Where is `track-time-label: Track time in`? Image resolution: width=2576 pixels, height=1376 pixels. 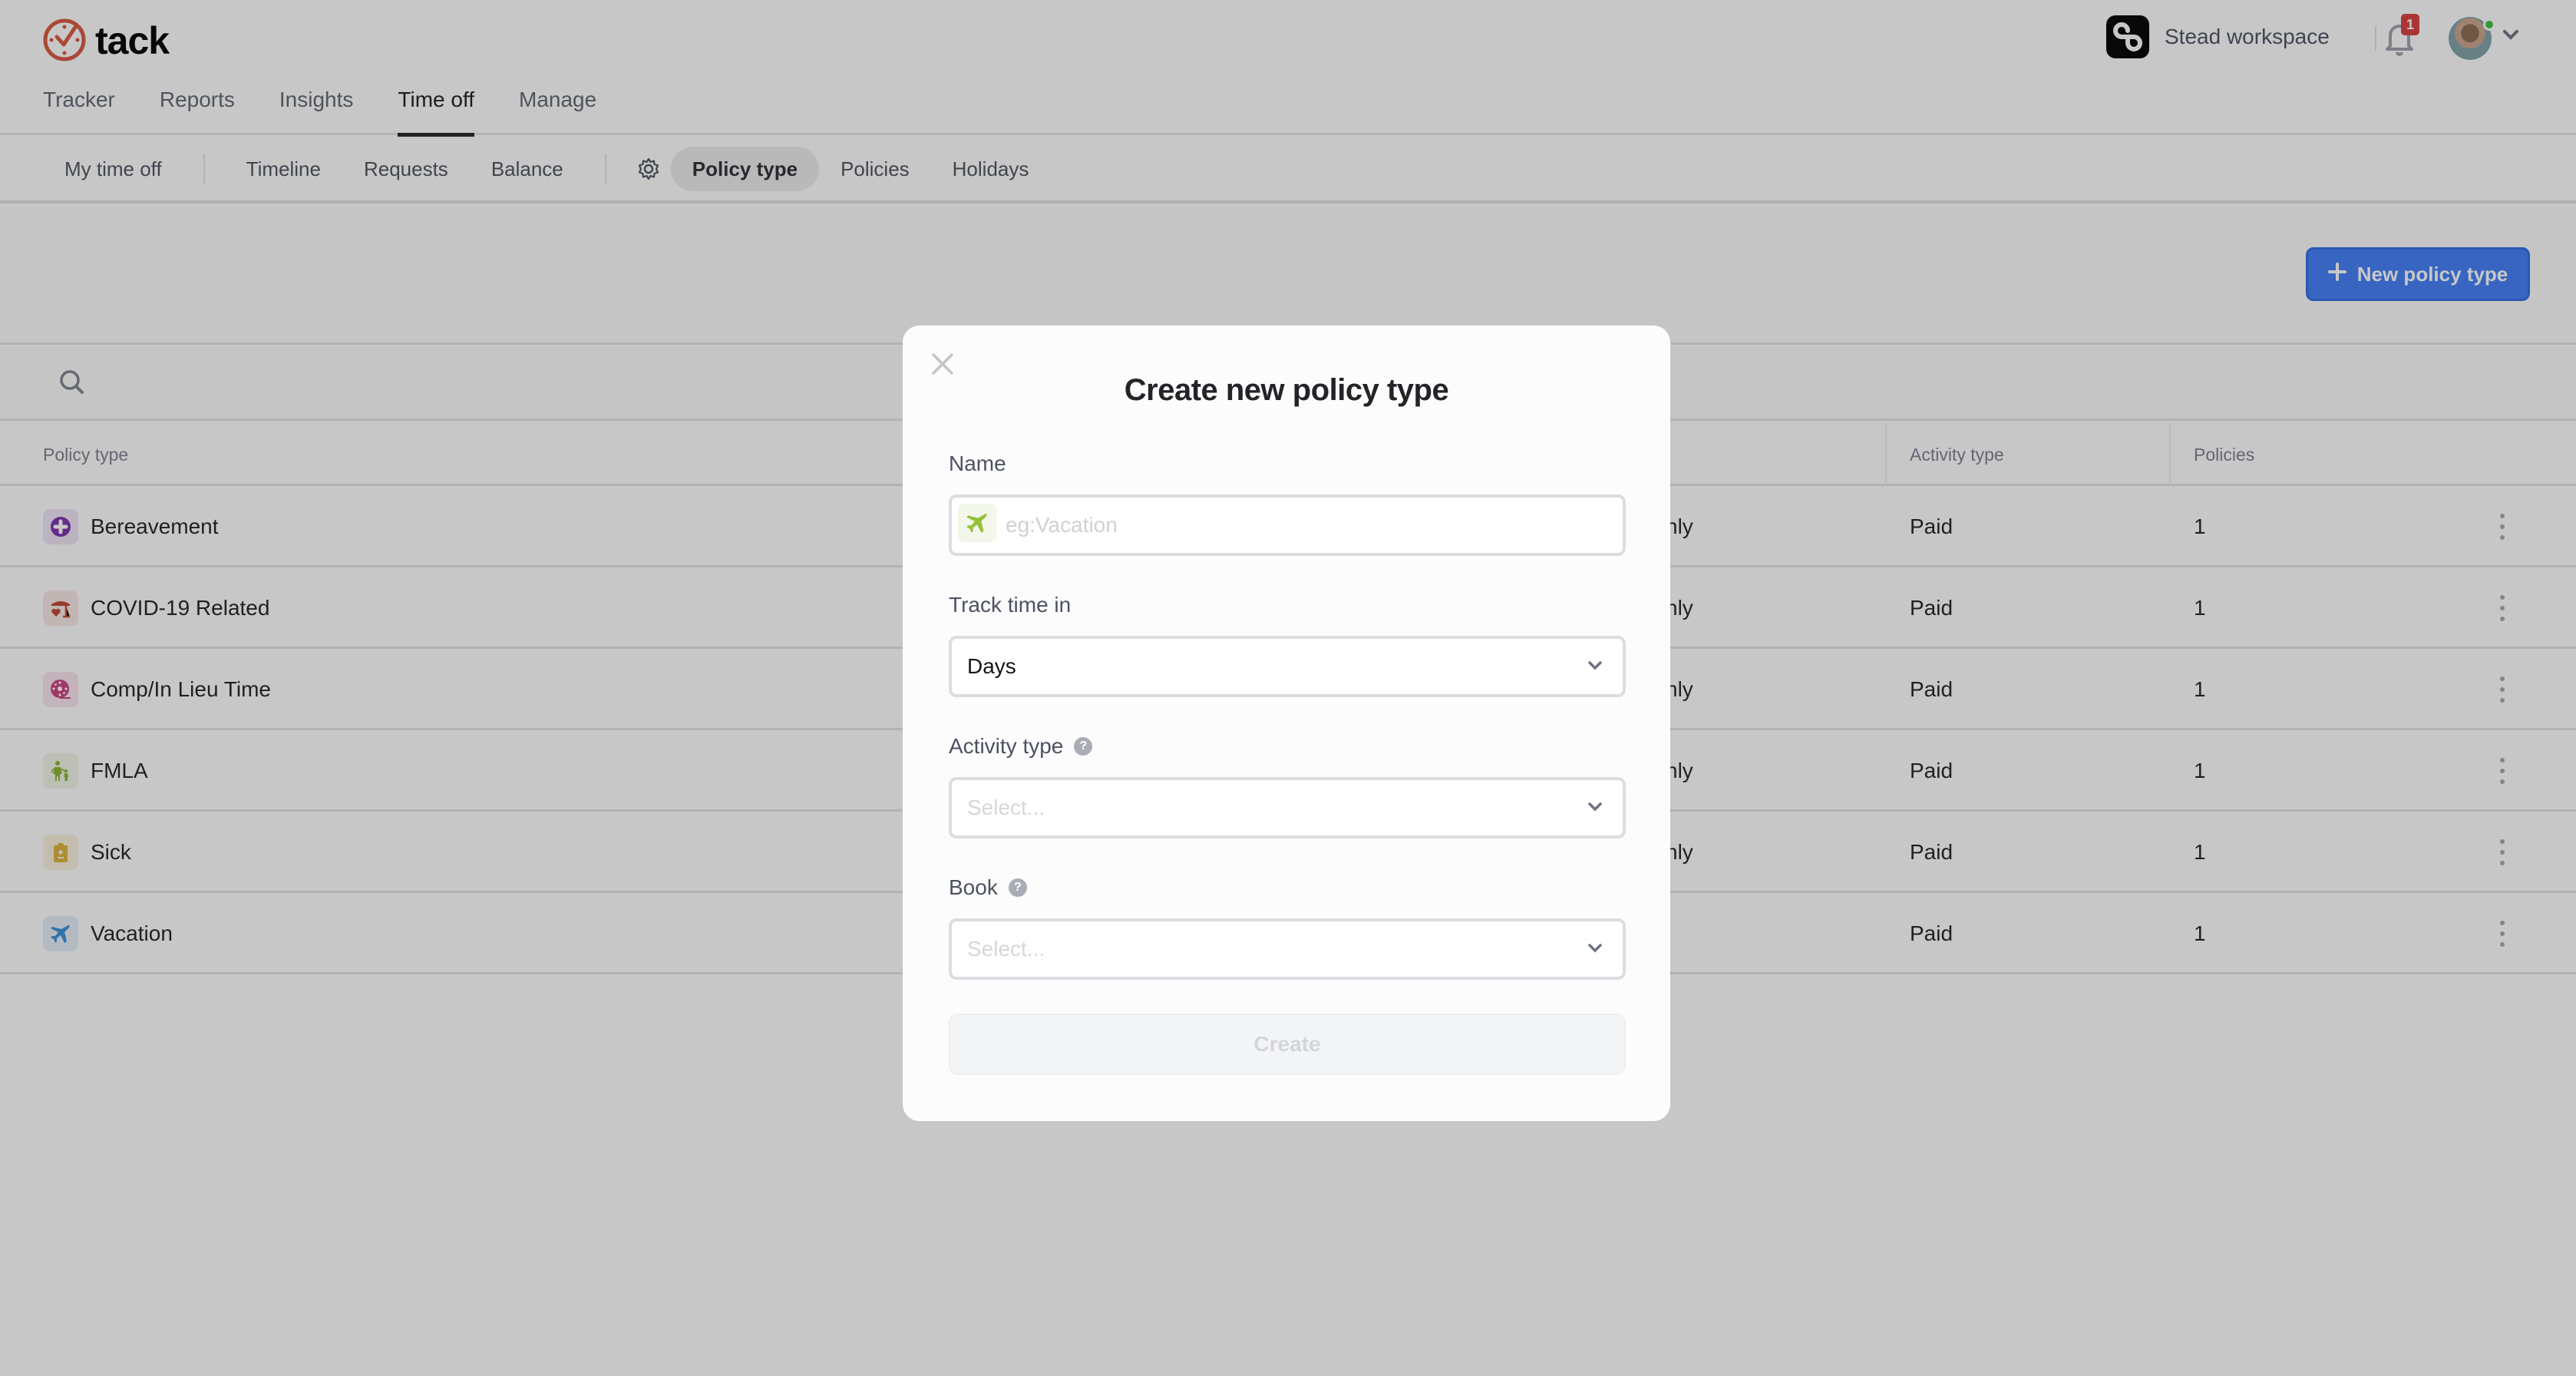 track-time-label: Track time in is located at coordinates (1010, 605).